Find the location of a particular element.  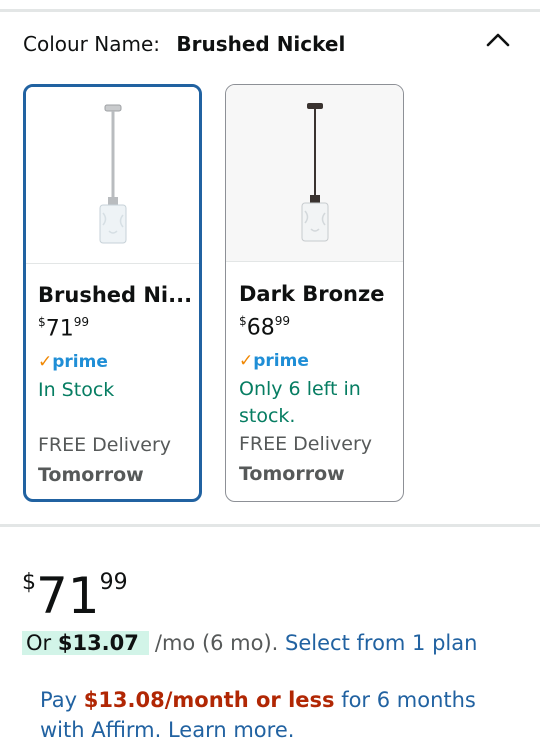

top-divider is located at coordinates (270, 10).